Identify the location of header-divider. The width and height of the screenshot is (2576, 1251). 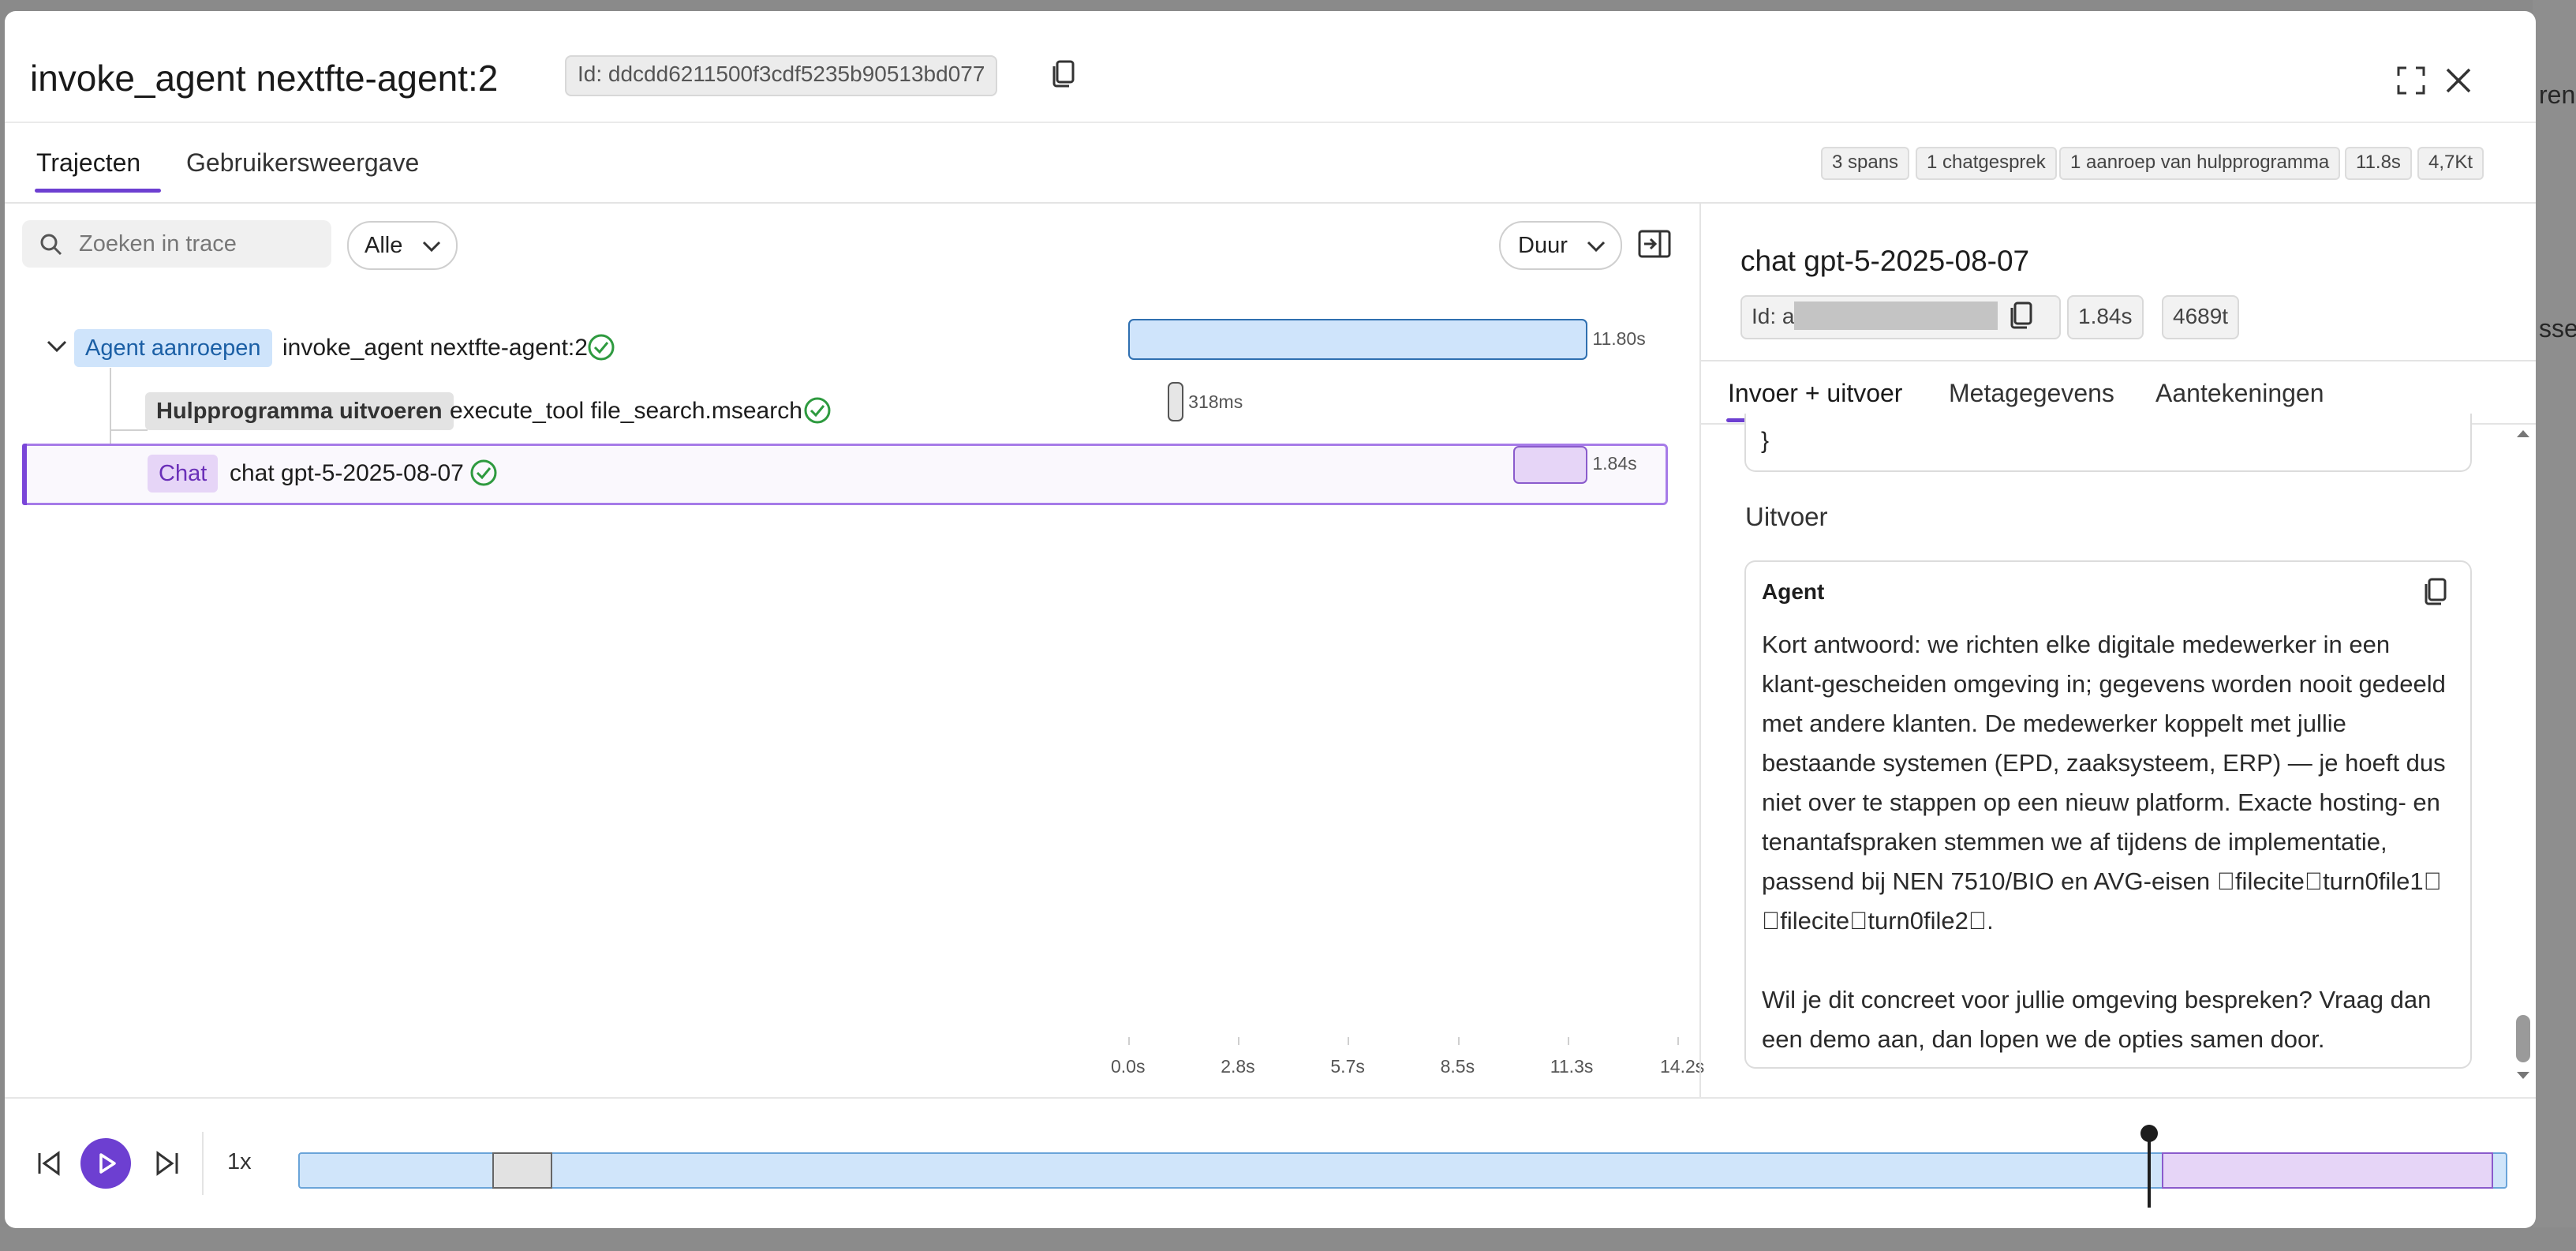
(1270, 123).